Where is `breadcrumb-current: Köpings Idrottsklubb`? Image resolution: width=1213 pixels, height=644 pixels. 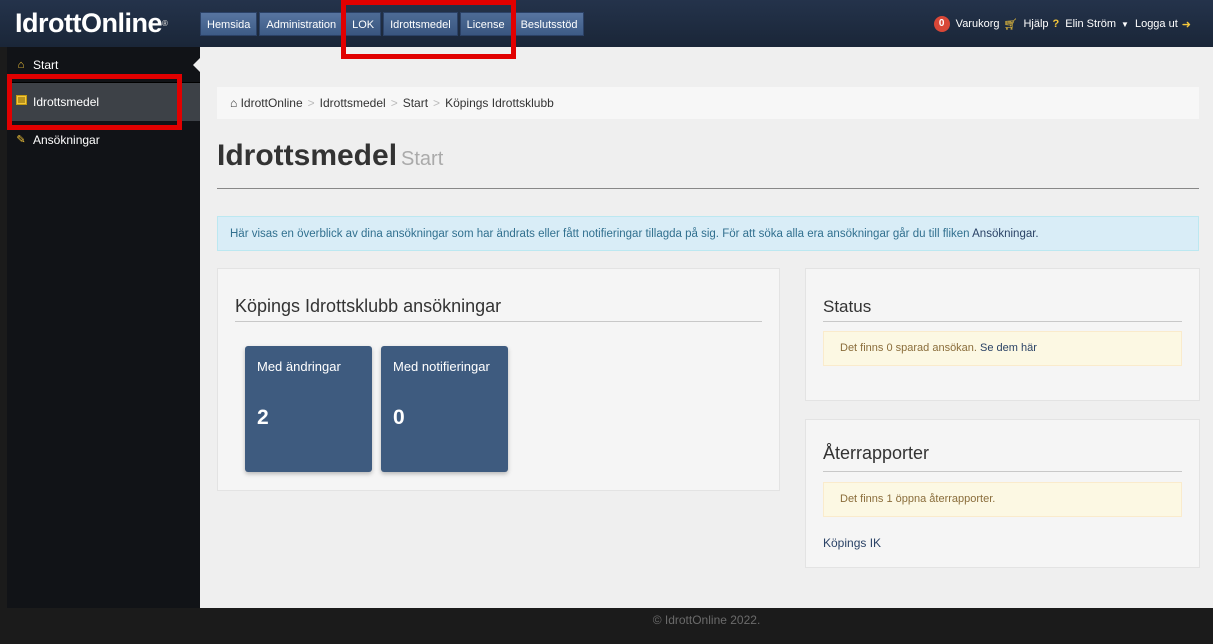
breadcrumb-current: Köpings Idrottsklubb is located at coordinates (499, 103).